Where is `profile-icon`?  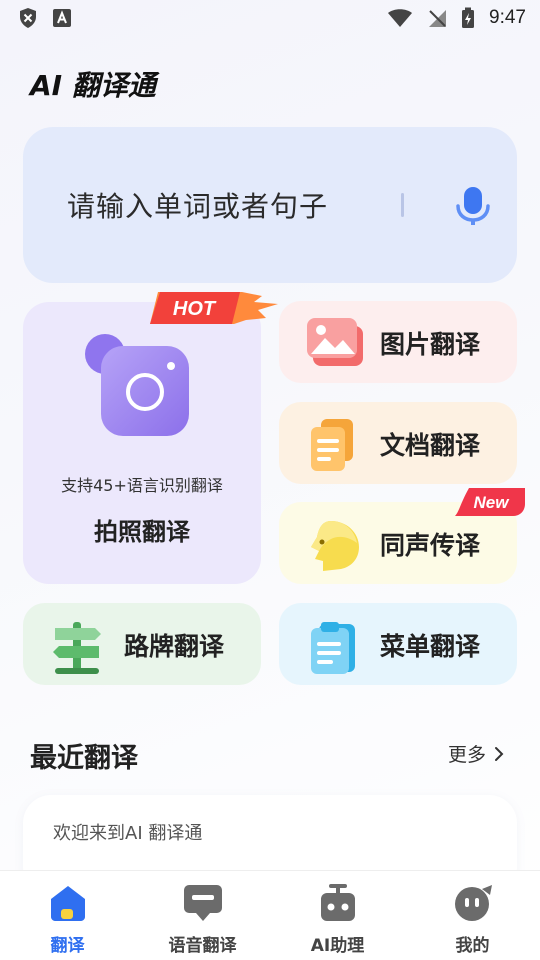
profile-icon is located at coordinates (473, 903).